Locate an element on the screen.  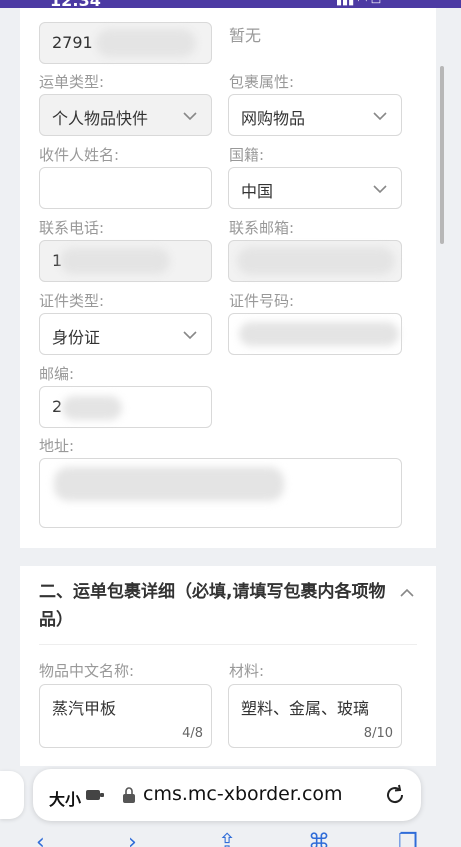
nationality-value: 中国 is located at coordinates (257, 191).